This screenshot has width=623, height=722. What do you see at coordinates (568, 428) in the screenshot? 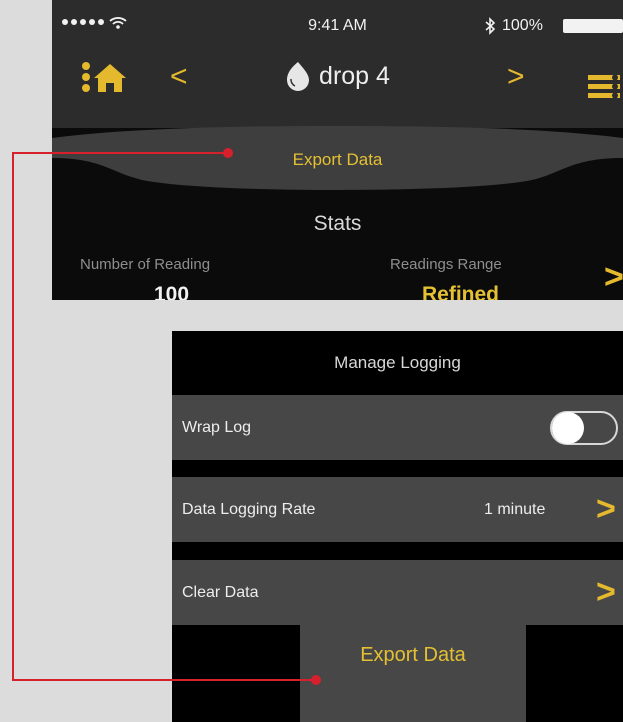
I see `toggle-knob` at bounding box center [568, 428].